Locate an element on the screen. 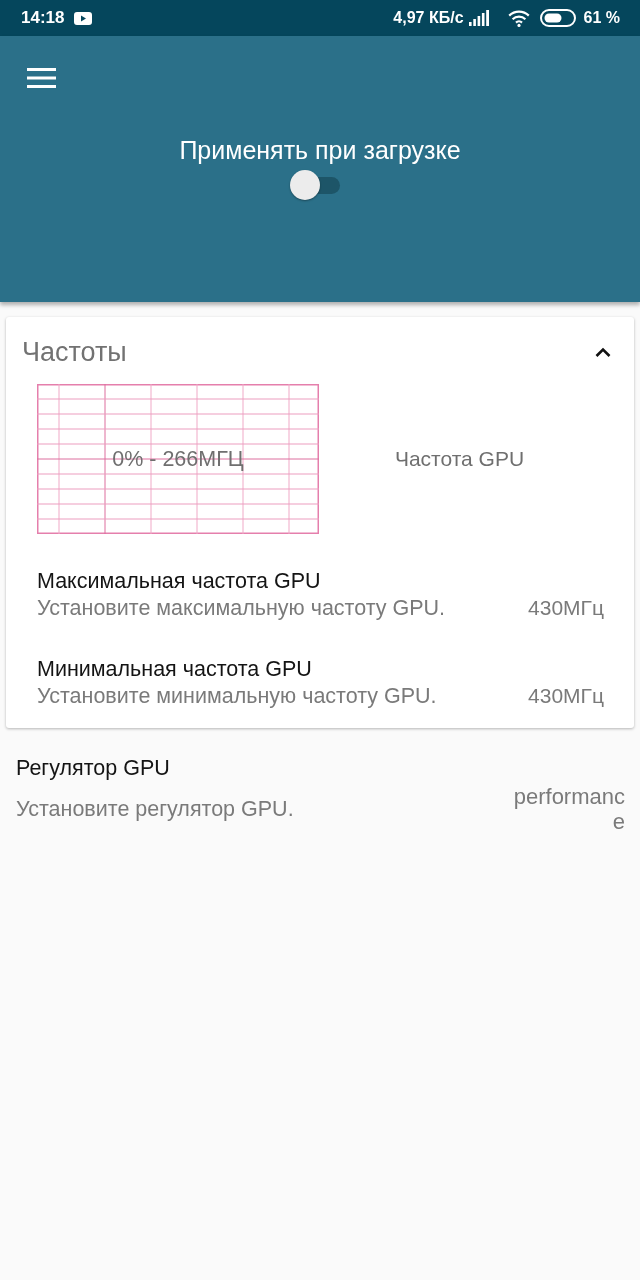 The width and height of the screenshot is (640, 1280). card-title: Частоты is located at coordinates (74, 352).